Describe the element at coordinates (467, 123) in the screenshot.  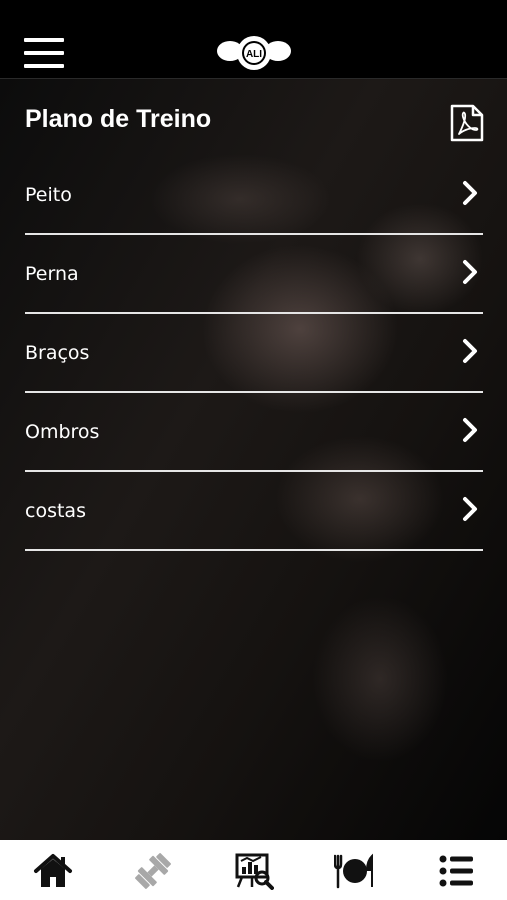
I see `pdf-document-icon` at that location.